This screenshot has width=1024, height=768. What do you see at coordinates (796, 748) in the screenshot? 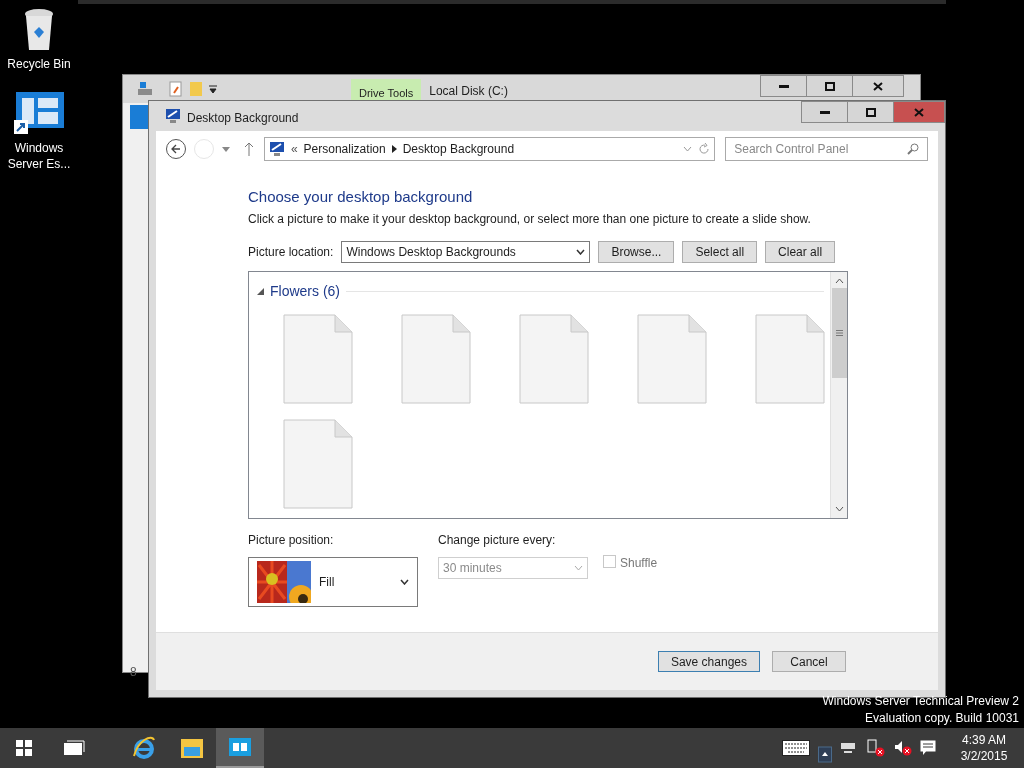
I see `keyboard-icon` at bounding box center [796, 748].